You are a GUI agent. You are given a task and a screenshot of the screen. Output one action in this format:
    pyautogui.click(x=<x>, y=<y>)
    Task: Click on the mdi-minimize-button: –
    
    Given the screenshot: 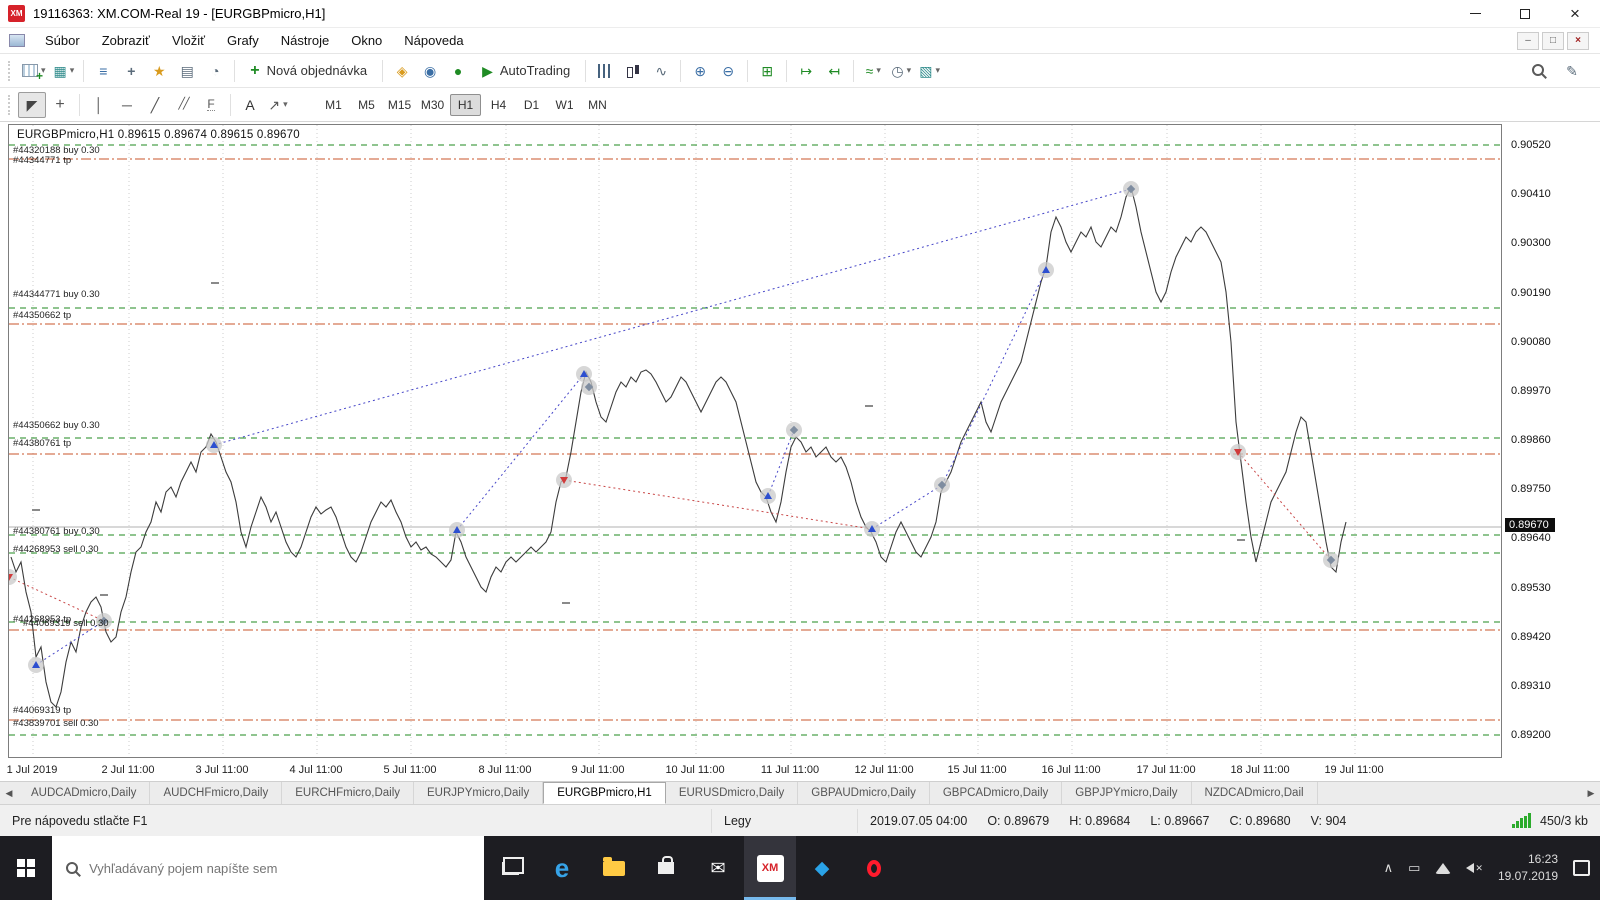 What is the action you would take?
    pyautogui.click(x=1528, y=40)
    